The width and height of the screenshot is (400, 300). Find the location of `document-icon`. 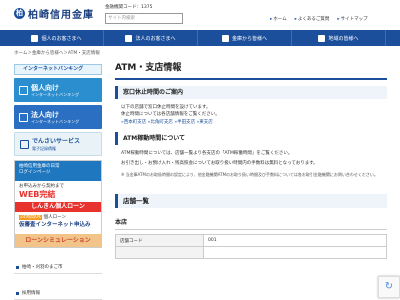

document-icon is located at coordinates (24, 144).